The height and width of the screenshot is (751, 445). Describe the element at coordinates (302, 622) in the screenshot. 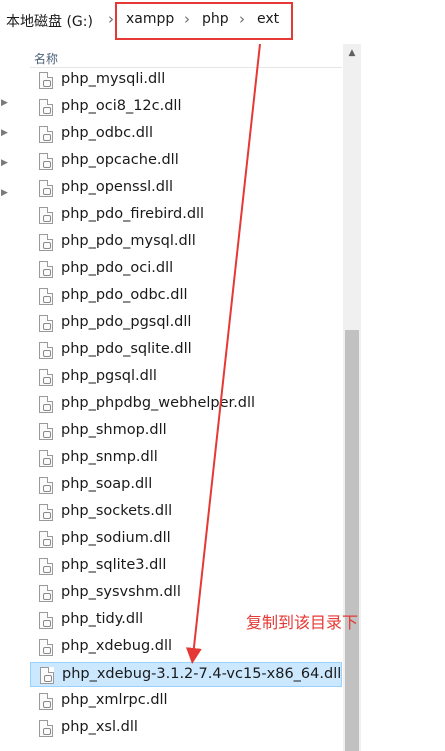

I see `annotation-text: 复制到该目录下` at that location.